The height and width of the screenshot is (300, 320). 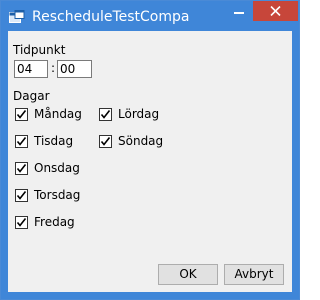 I want to click on minimize-icon, so click(x=239, y=13).